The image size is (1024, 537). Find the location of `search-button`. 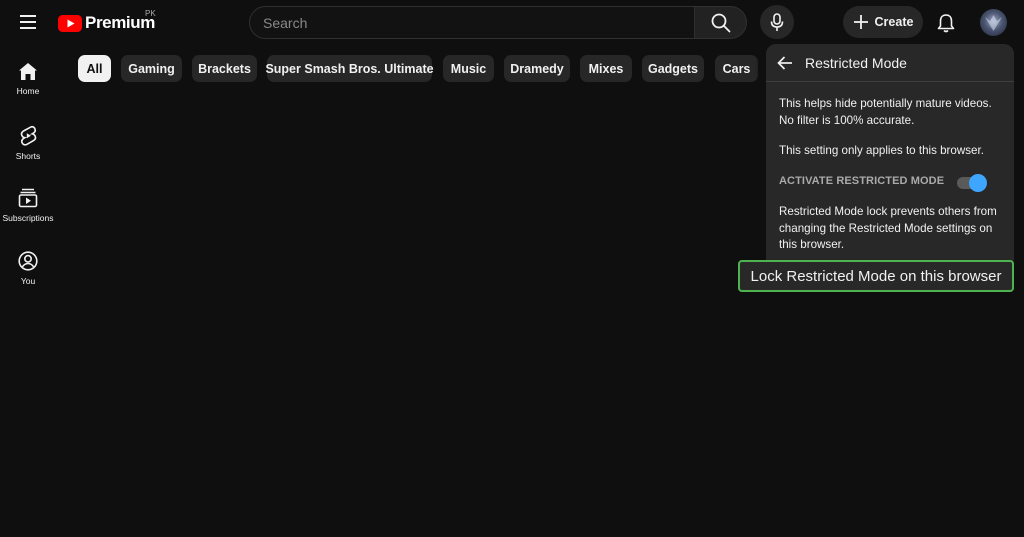

search-button is located at coordinates (720, 22).